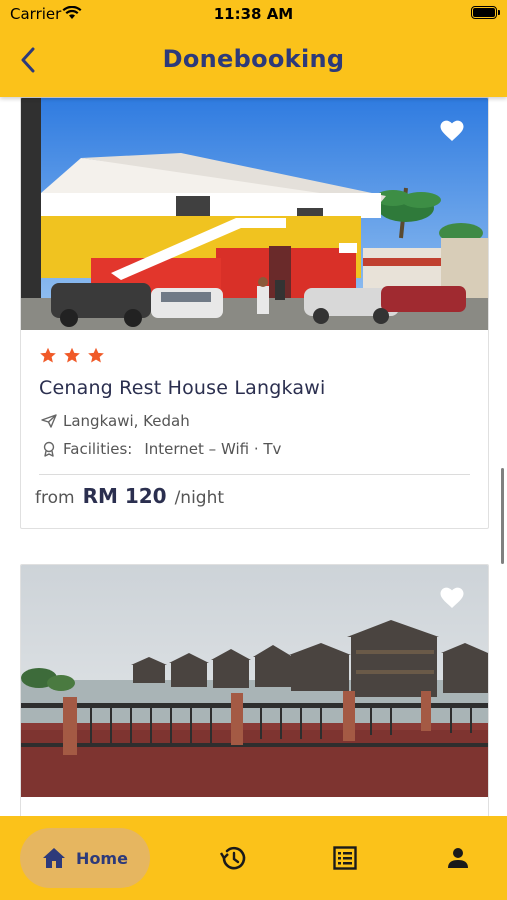 This screenshot has width=507, height=900. What do you see at coordinates (213, 449) in the screenshot?
I see `facilities-value: Internet – Wifi · Tv` at bounding box center [213, 449].